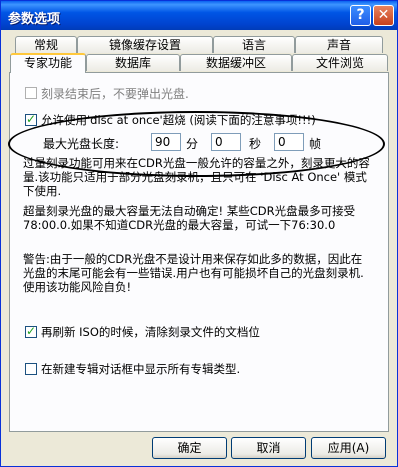  What do you see at coordinates (236, 62) in the screenshot?
I see `tab-data-buffer: 数据缓冲区` at bounding box center [236, 62].